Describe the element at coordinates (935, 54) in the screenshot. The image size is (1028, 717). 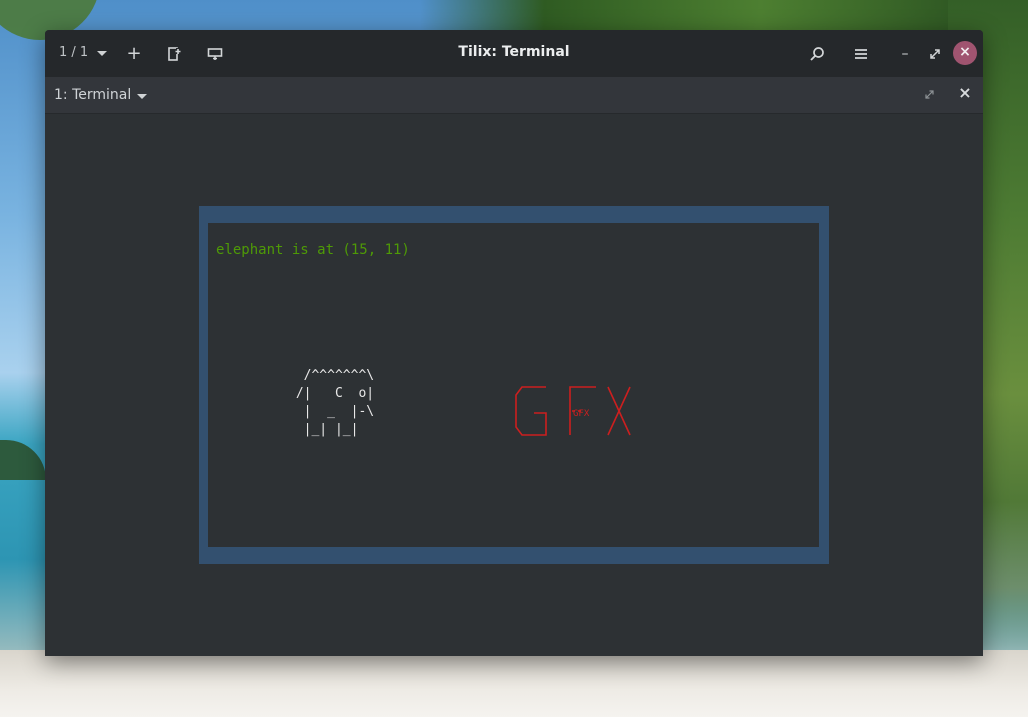
I see `maximize-icon` at that location.